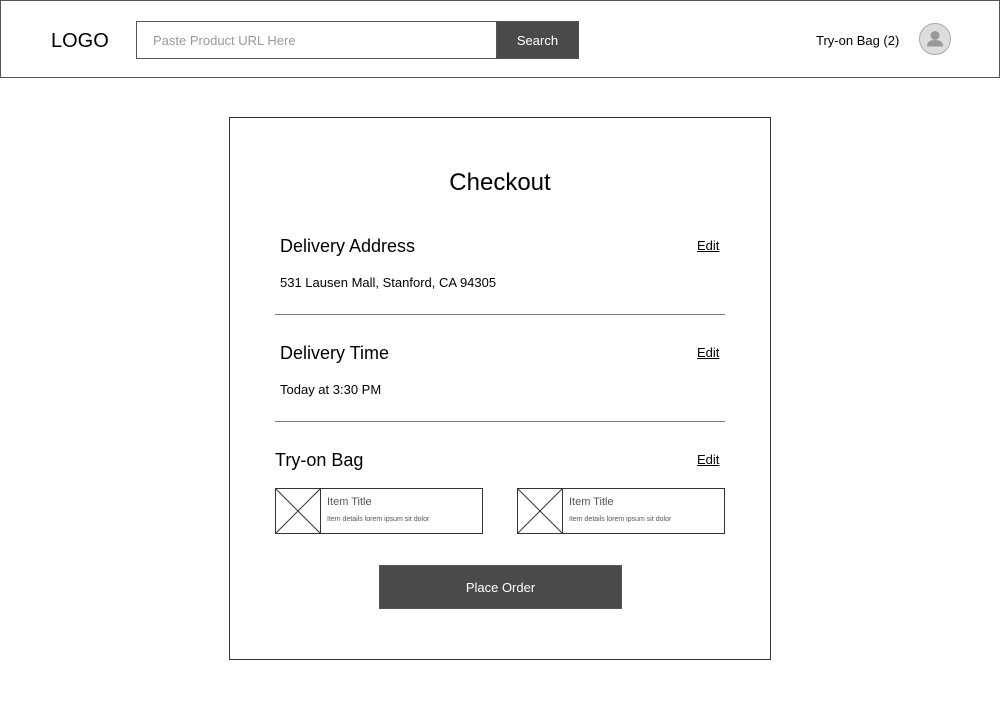  What do you see at coordinates (316, 40) in the screenshot?
I see `product-url-input` at bounding box center [316, 40].